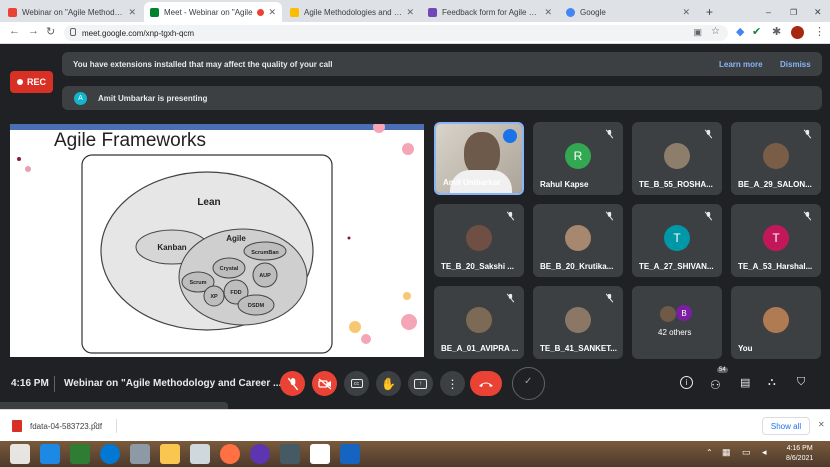 Image resolution: width=830 pixels, height=467 pixels. I want to click on maximize-button: ❐, so click(791, 12).